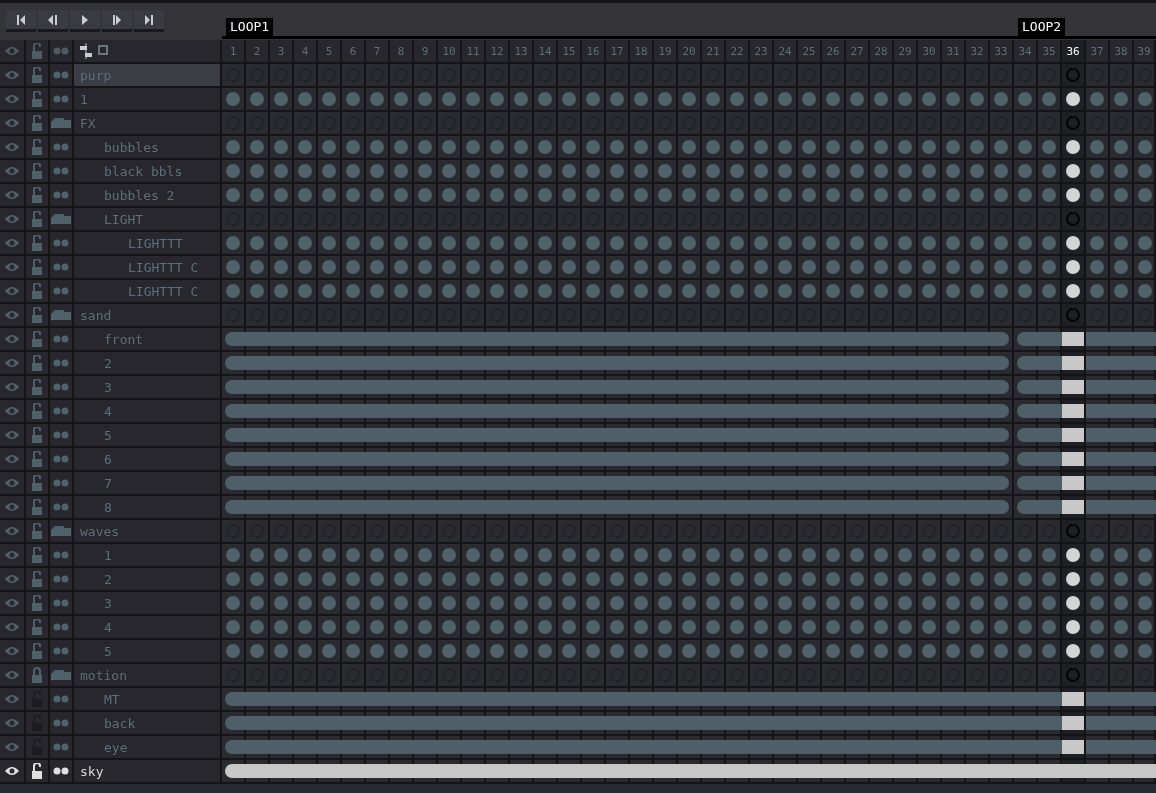 The width and height of the screenshot is (1156, 793). What do you see at coordinates (148, 292) in the screenshot?
I see `layer-name: LIGHTTT C` at bounding box center [148, 292].